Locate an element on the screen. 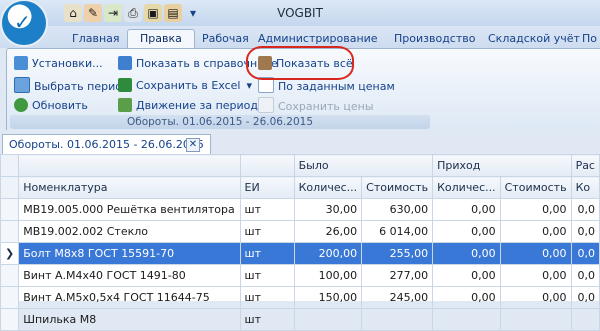 The height and width of the screenshot is (331, 600). cell-cost: 245,00 is located at coordinates (397, 297).